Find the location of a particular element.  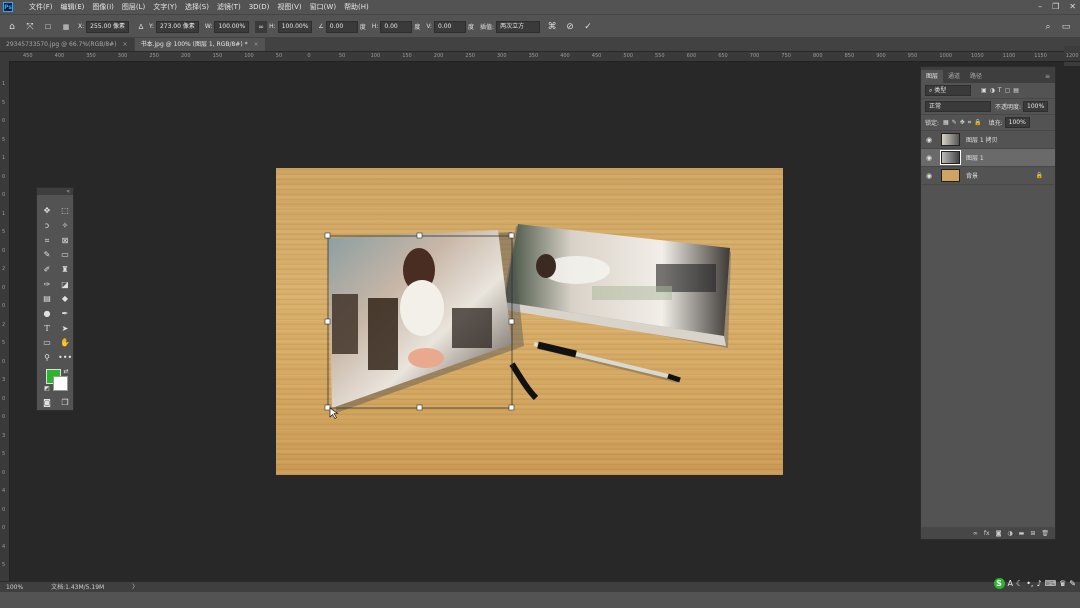

menu-3d: 3D(D) is located at coordinates (259, 7).